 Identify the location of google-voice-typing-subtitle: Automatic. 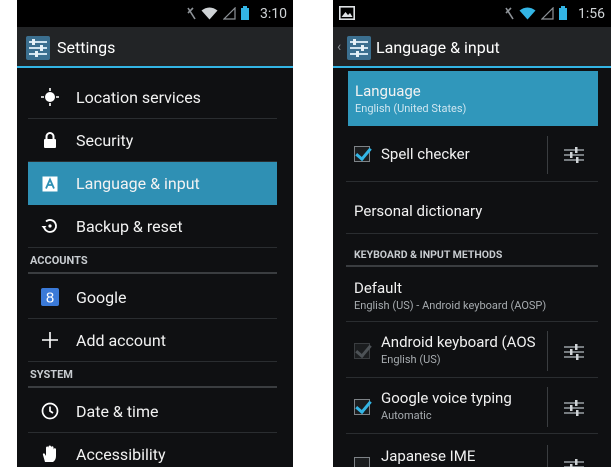
(406, 415).